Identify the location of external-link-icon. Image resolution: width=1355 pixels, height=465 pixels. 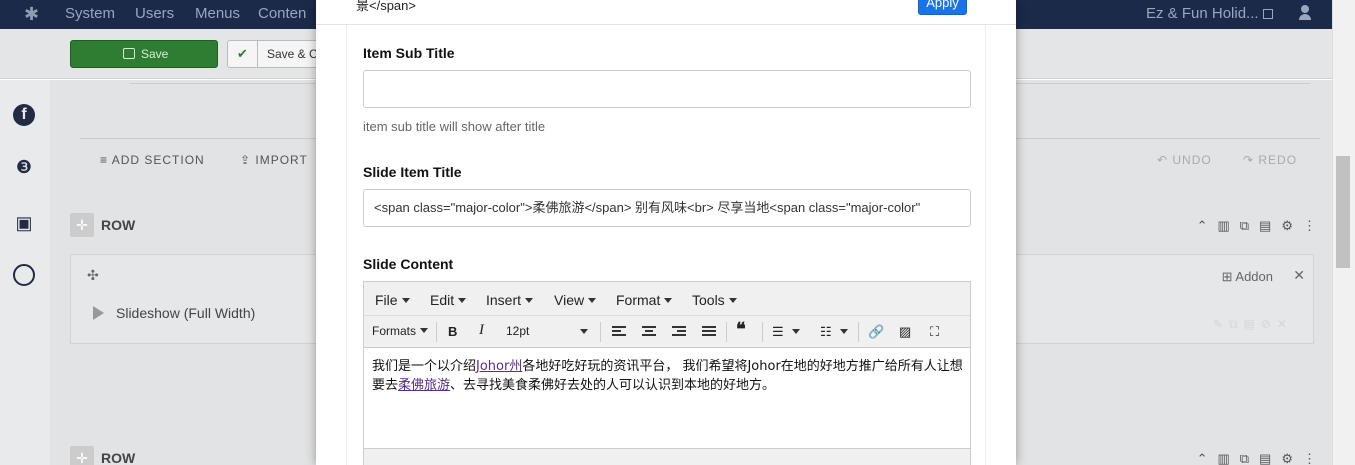
(1267, 14).